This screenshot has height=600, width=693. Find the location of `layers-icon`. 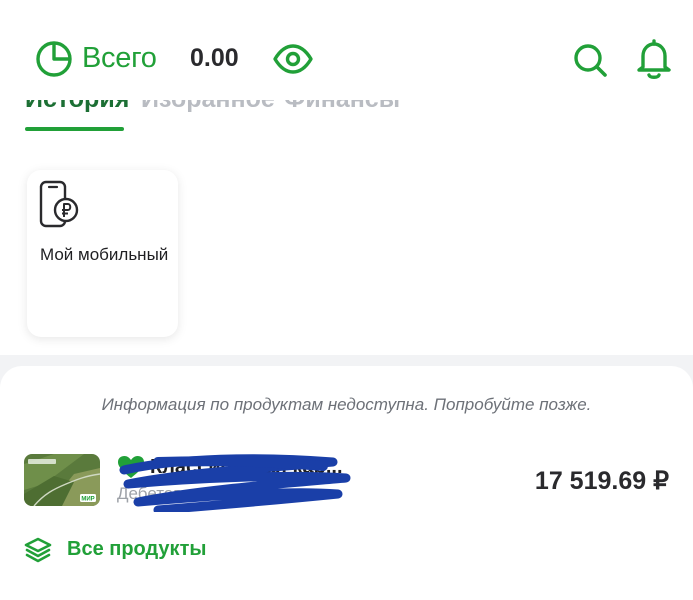

layers-icon is located at coordinates (38, 550).